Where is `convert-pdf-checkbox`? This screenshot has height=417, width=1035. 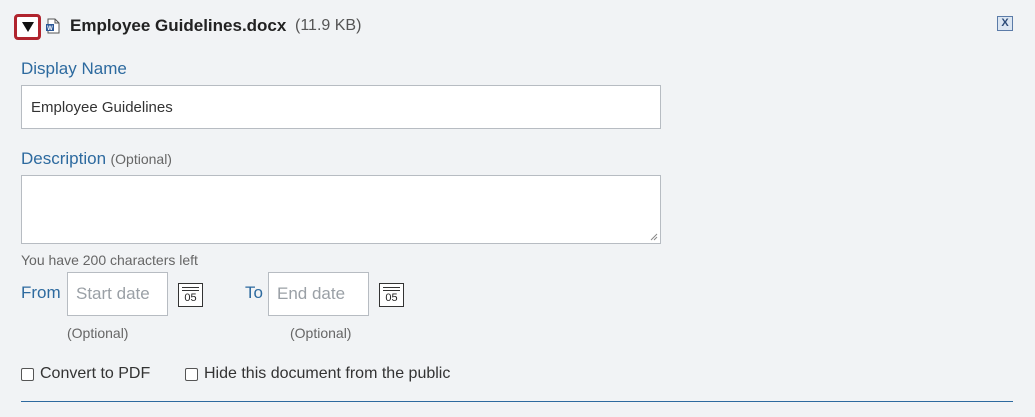 convert-pdf-checkbox is located at coordinates (27, 374).